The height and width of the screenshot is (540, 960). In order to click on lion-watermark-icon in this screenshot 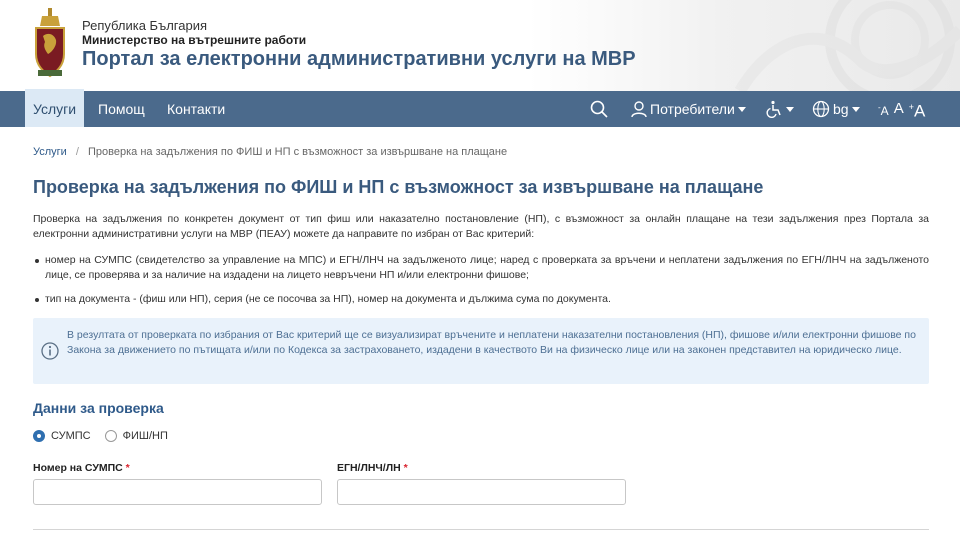, I will do `click(847, 45)`.